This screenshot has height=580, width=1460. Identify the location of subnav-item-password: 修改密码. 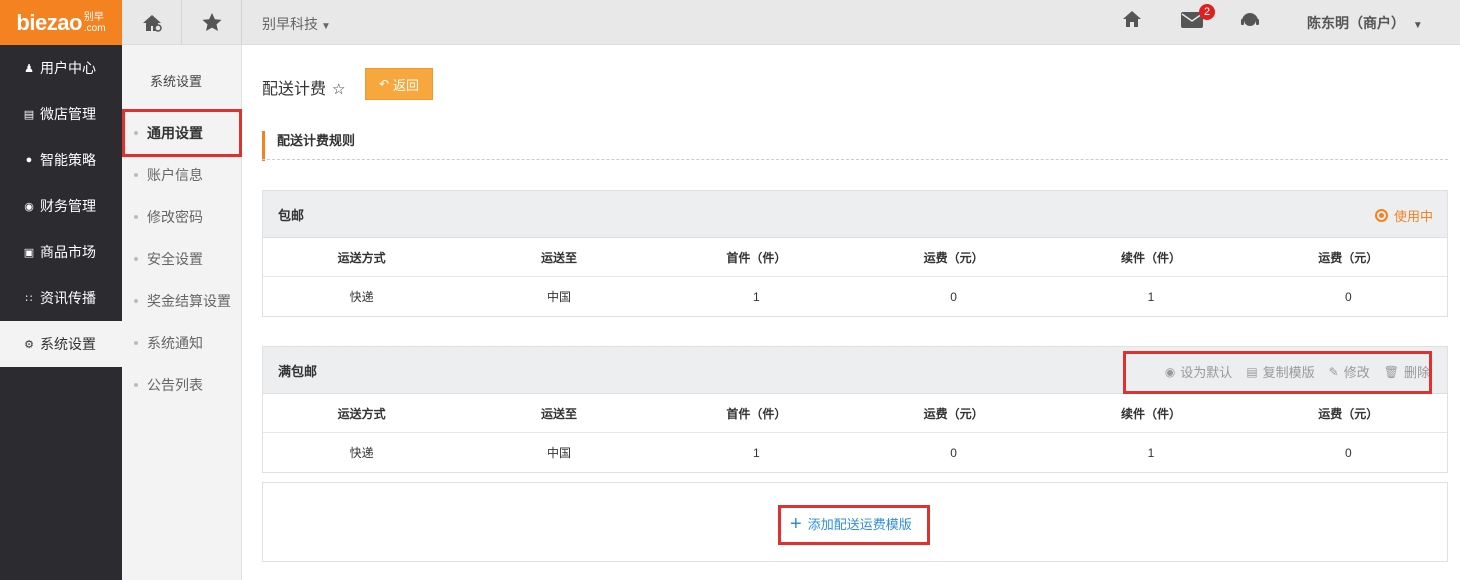
(182, 217).